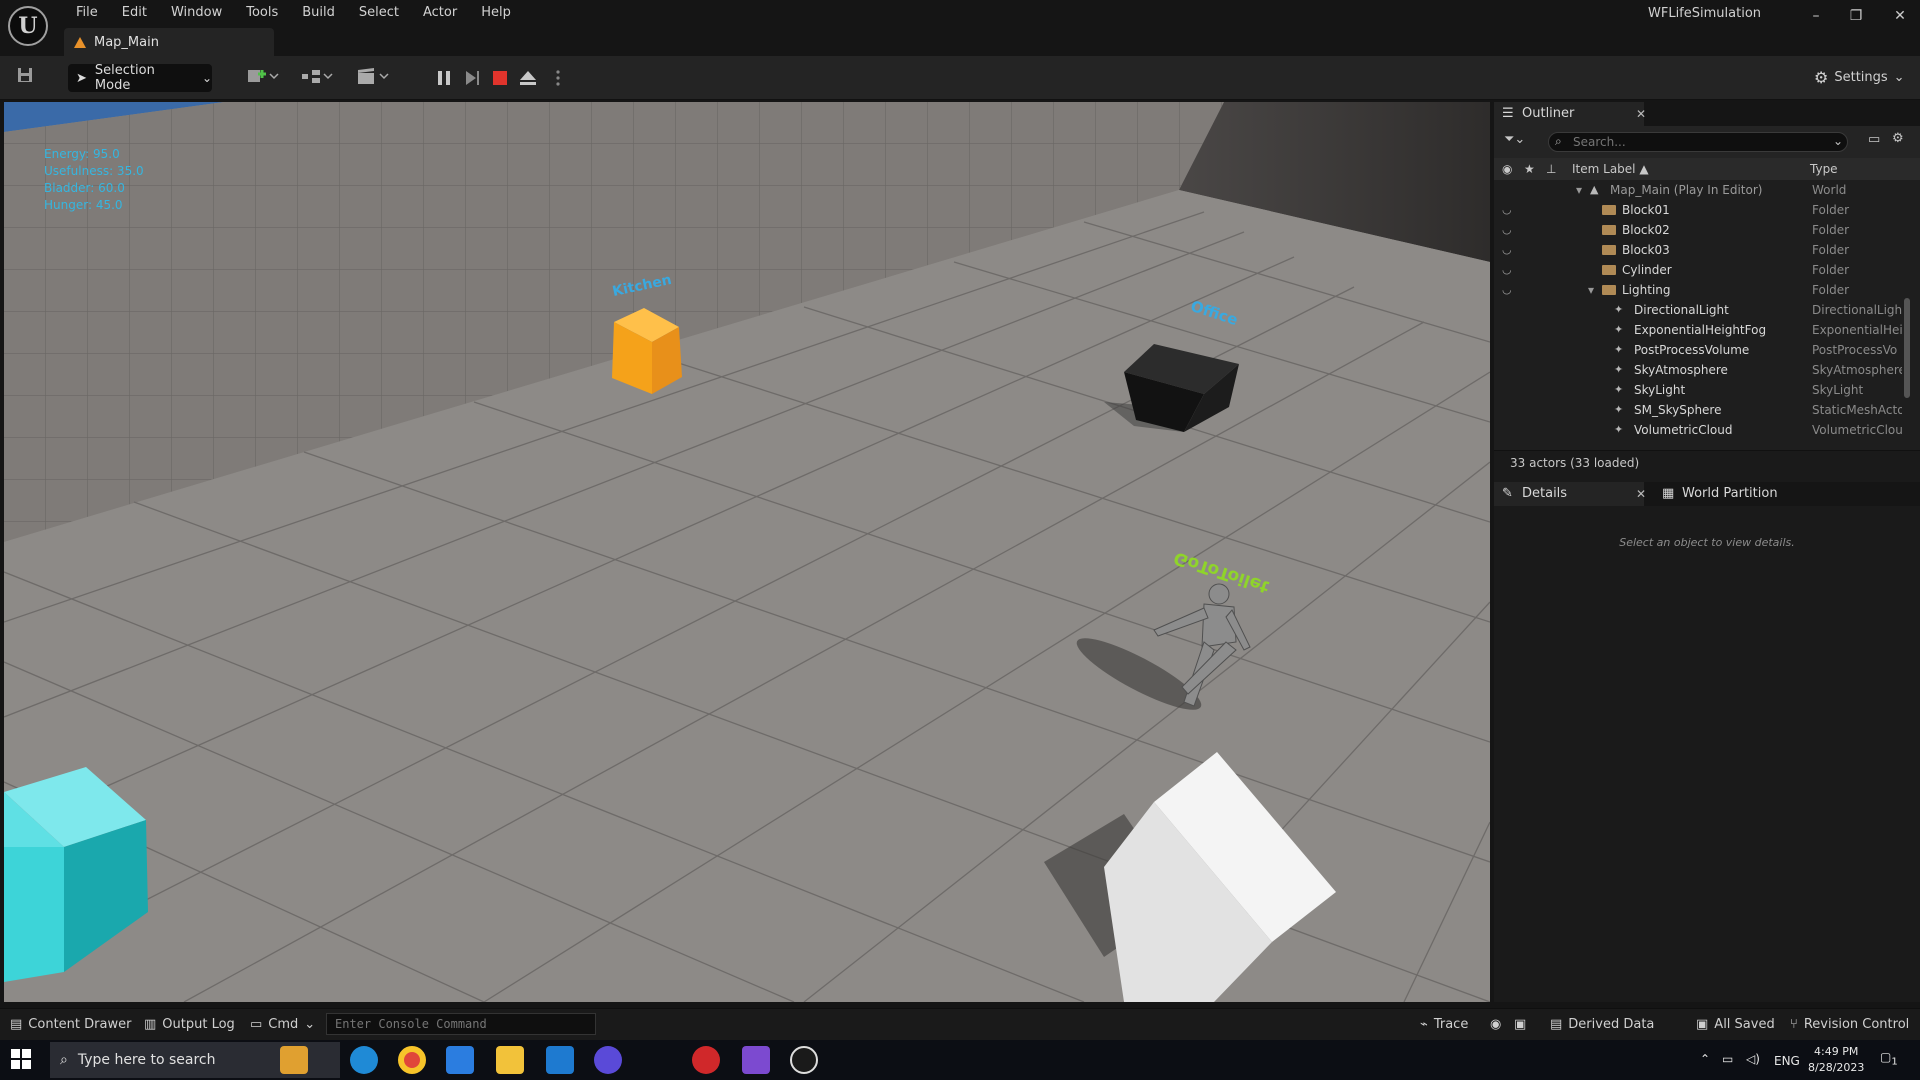  What do you see at coordinates (528, 78) in the screenshot?
I see `eject-icon` at bounding box center [528, 78].